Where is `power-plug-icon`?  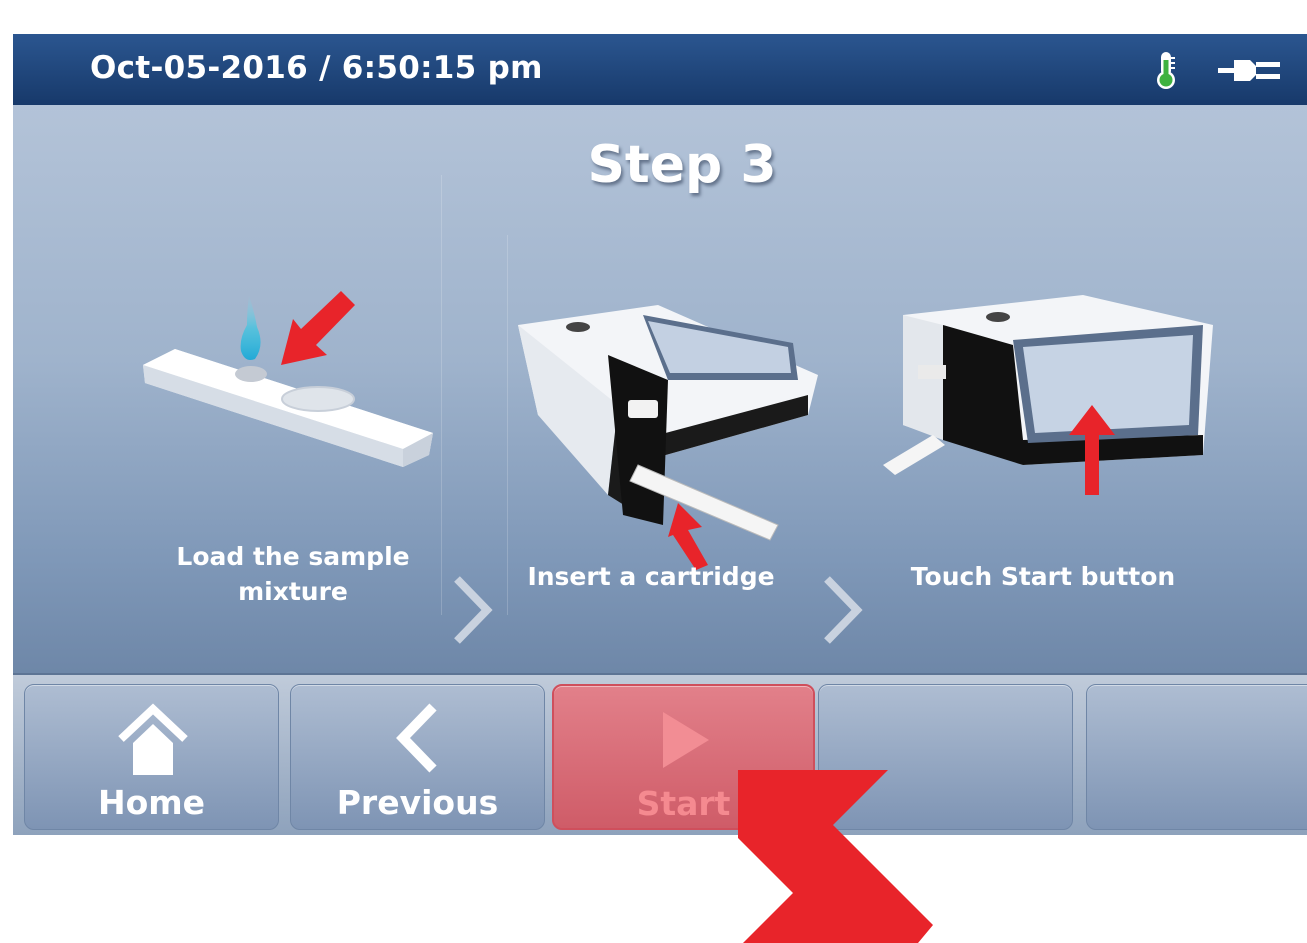
power-plug-icon is located at coordinates (1249, 70).